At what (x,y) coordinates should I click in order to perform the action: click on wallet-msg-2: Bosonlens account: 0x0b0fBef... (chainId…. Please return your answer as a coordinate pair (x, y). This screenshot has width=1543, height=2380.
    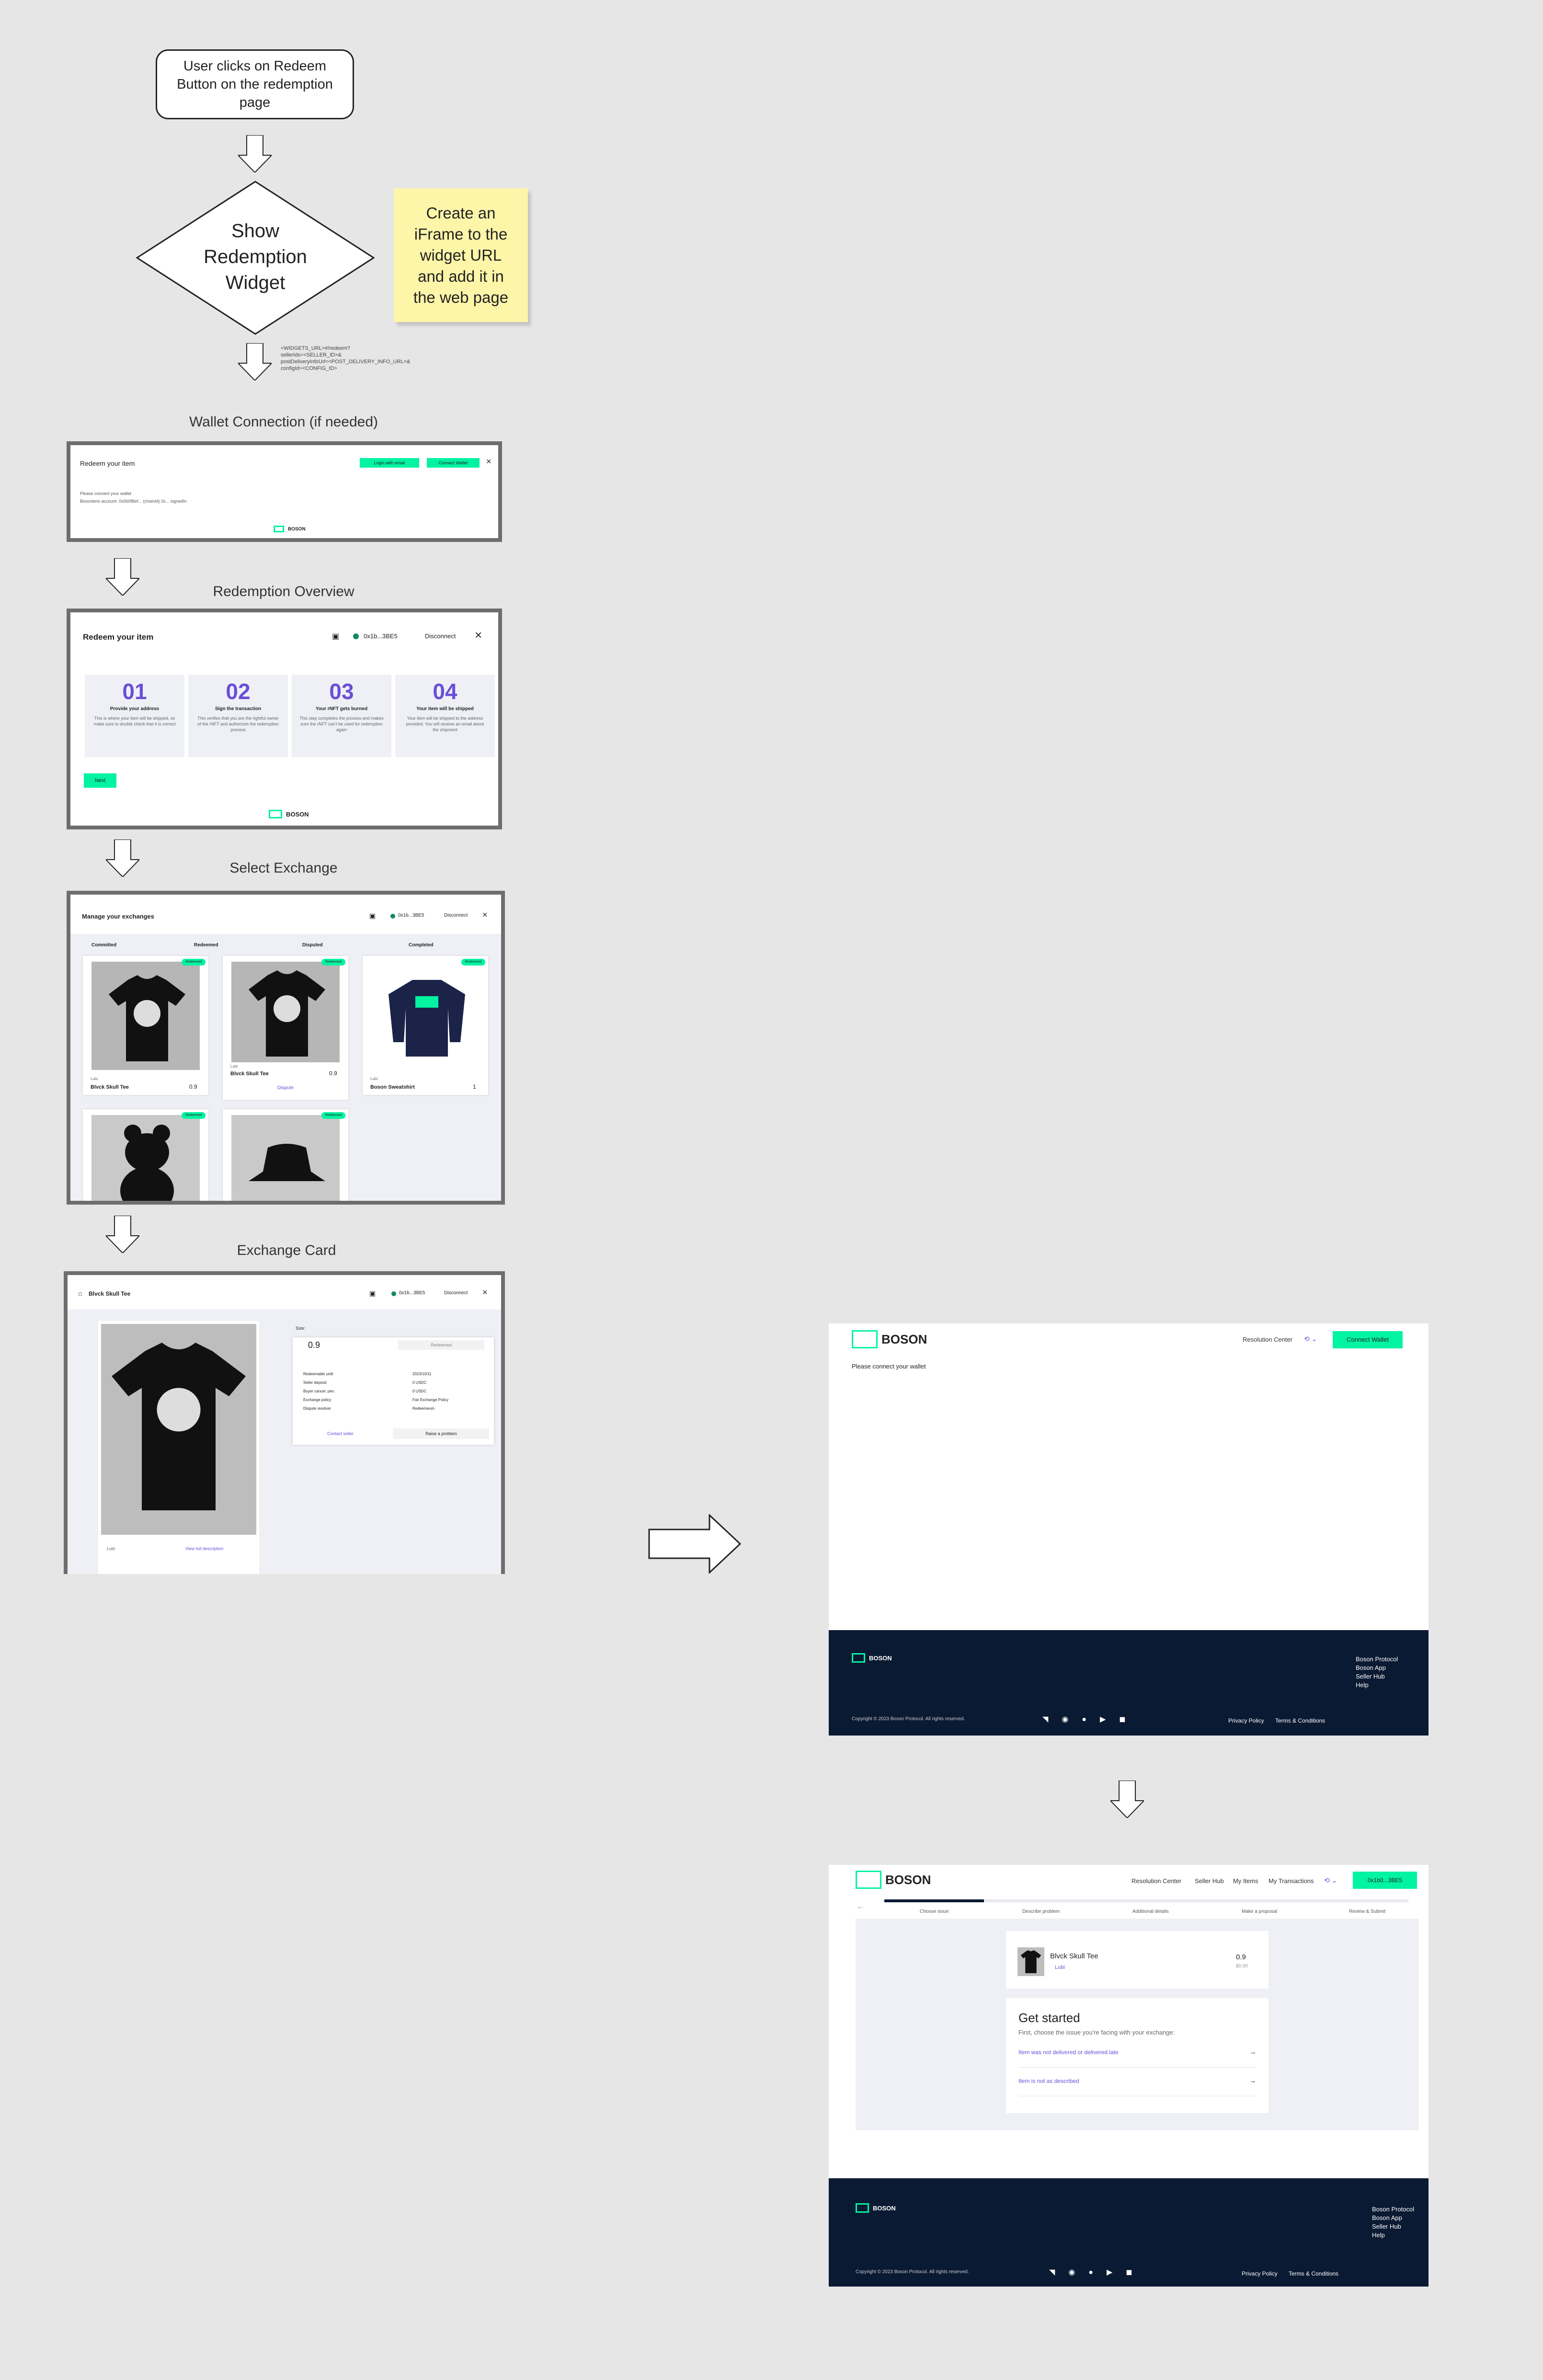
    Looking at the image, I should click on (133, 502).